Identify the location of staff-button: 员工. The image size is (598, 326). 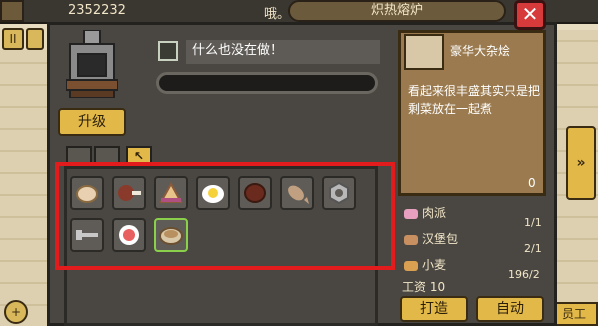
(574, 314).